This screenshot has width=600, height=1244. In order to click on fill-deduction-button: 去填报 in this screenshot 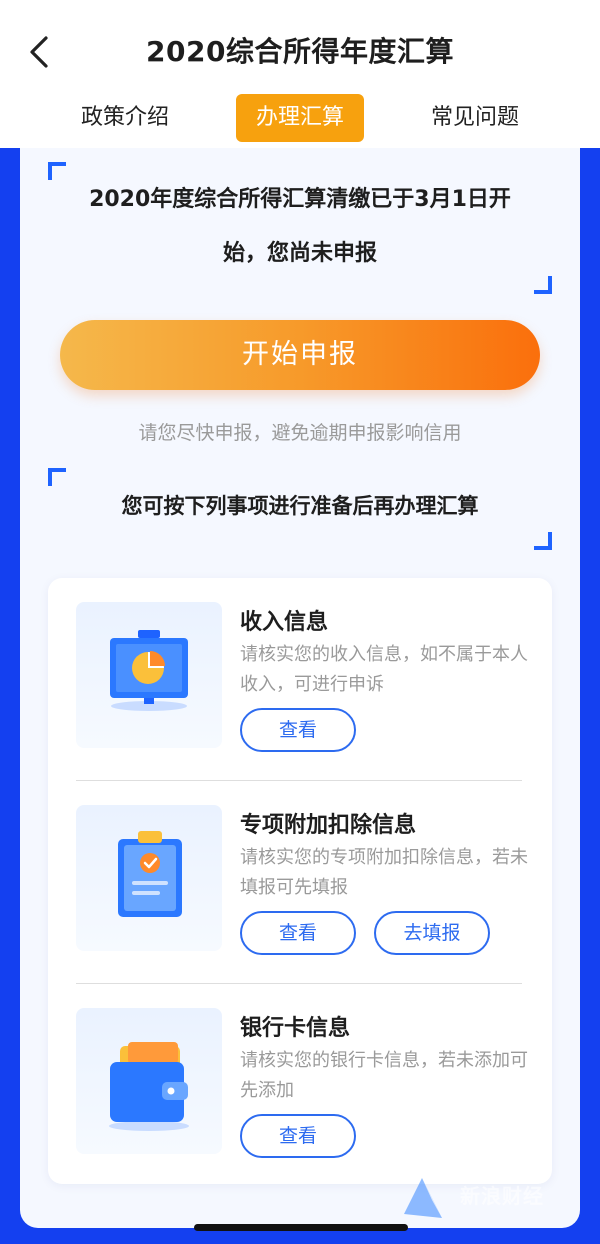, I will do `click(432, 933)`.